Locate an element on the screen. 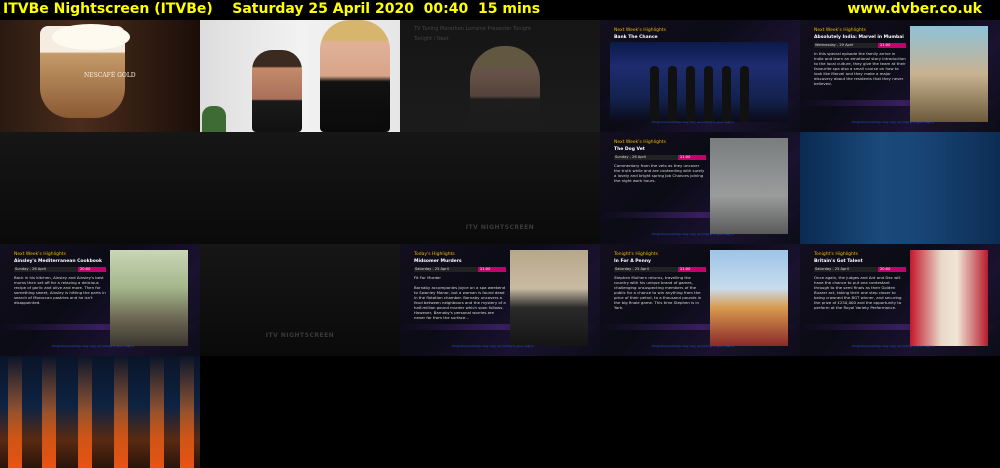  card-heading: Today's Highlights is located at coordinates (434, 254).